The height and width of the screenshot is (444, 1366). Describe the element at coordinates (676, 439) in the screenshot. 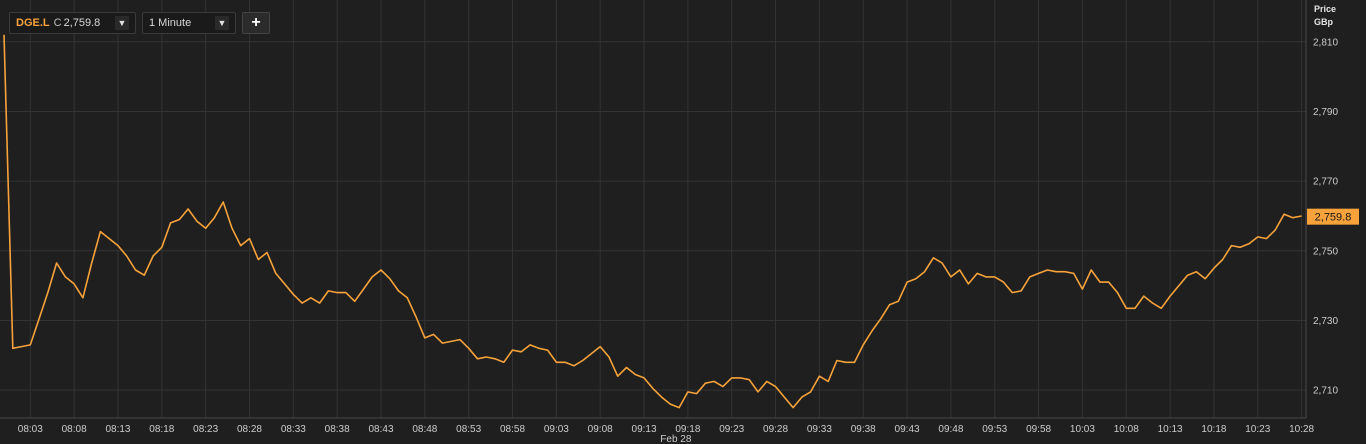

I see `x-axis-date-label: Feb 28` at that location.